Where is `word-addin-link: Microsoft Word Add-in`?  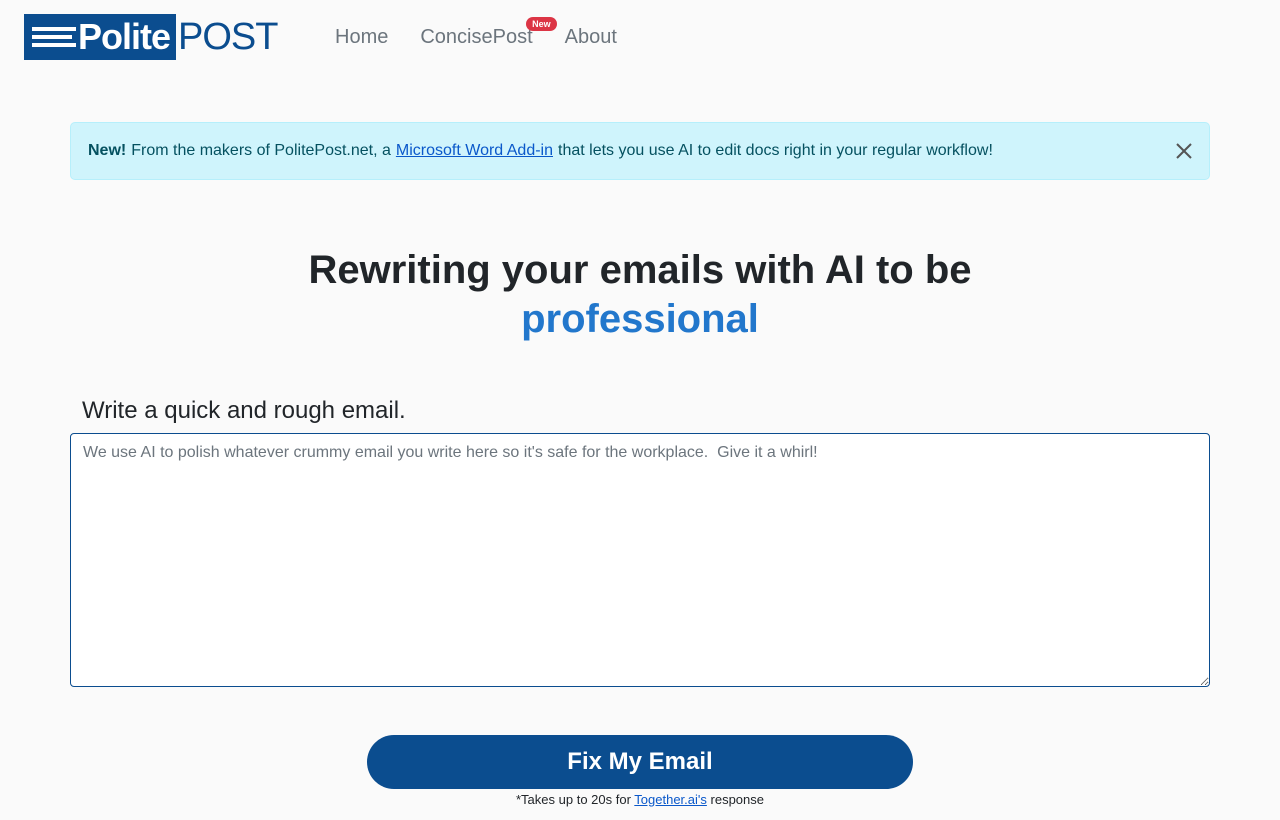 word-addin-link: Microsoft Word Add-in is located at coordinates (474, 151).